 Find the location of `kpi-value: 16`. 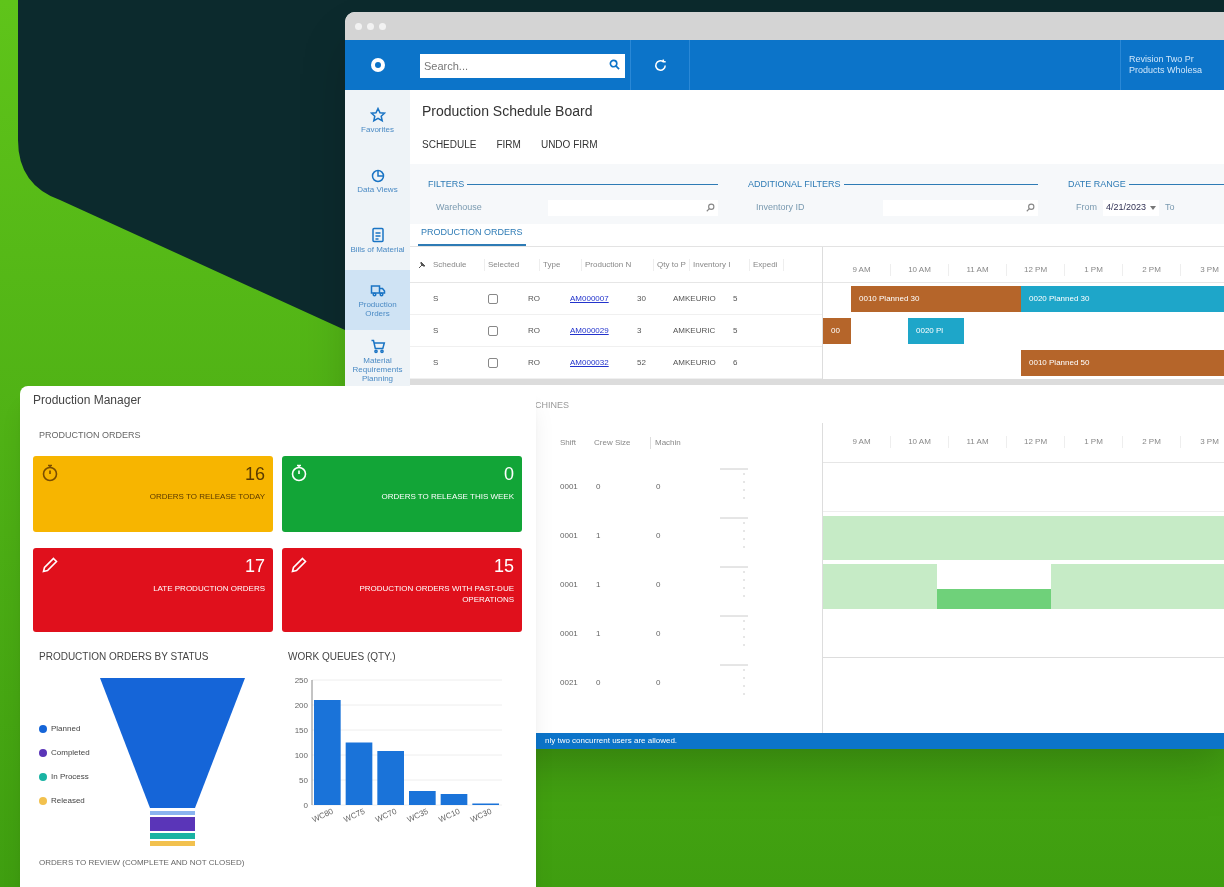

kpi-value: 16 is located at coordinates (254, 473).